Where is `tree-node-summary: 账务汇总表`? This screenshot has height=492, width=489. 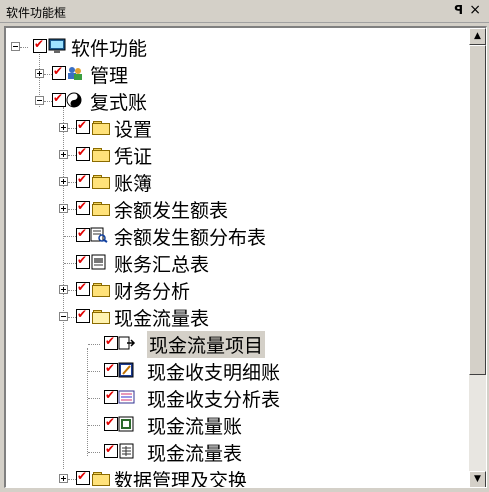 tree-node-summary: 账务汇总表 is located at coordinates (209, 262).